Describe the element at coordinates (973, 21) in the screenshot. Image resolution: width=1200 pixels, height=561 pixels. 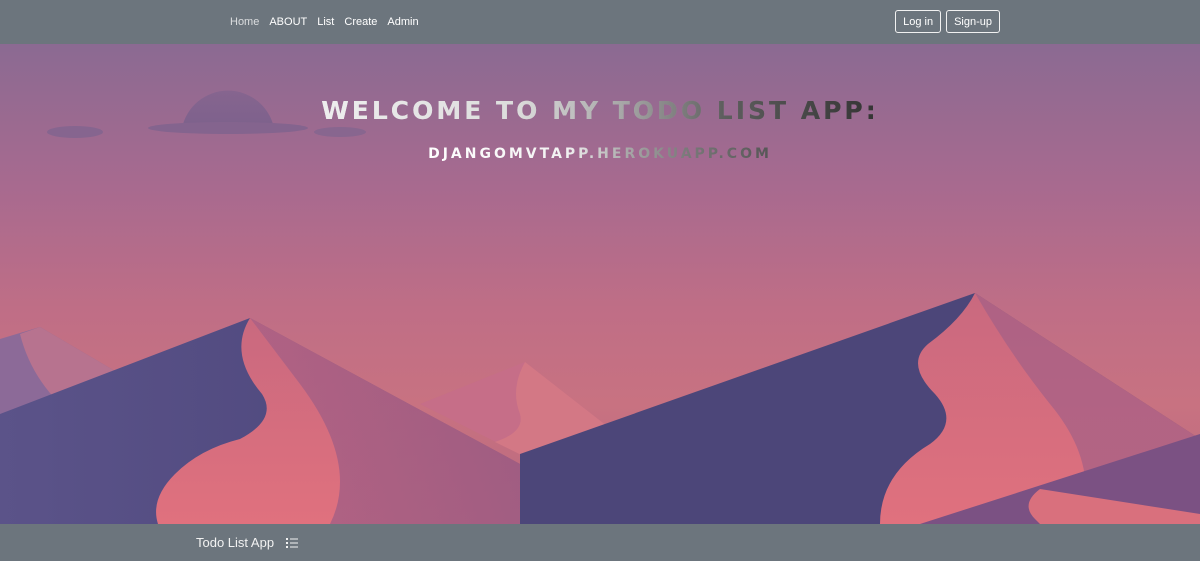
I see `signup-button: Sign-up` at that location.